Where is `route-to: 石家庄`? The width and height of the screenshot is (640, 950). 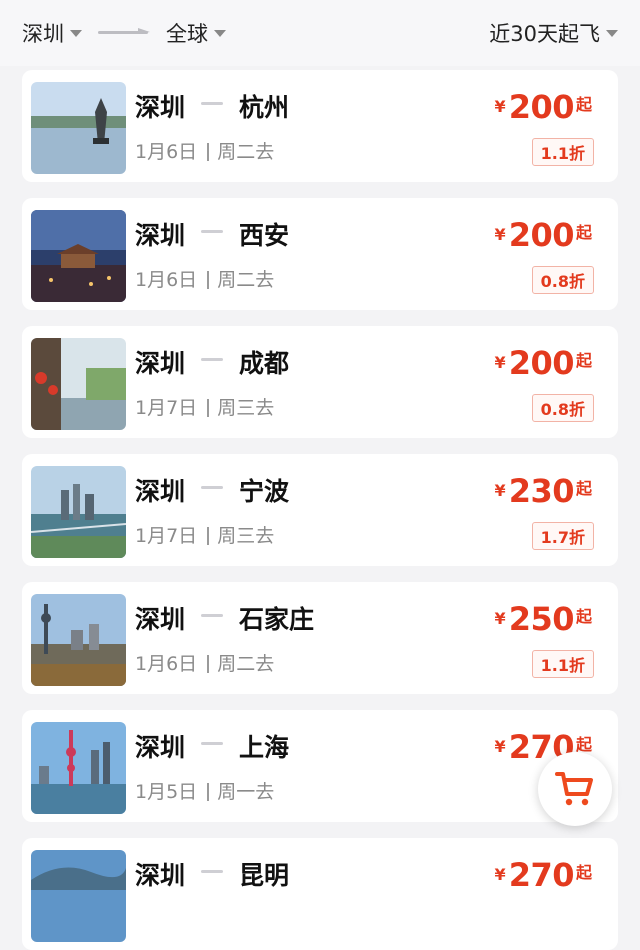
route-to: 石家庄 is located at coordinates (277, 619).